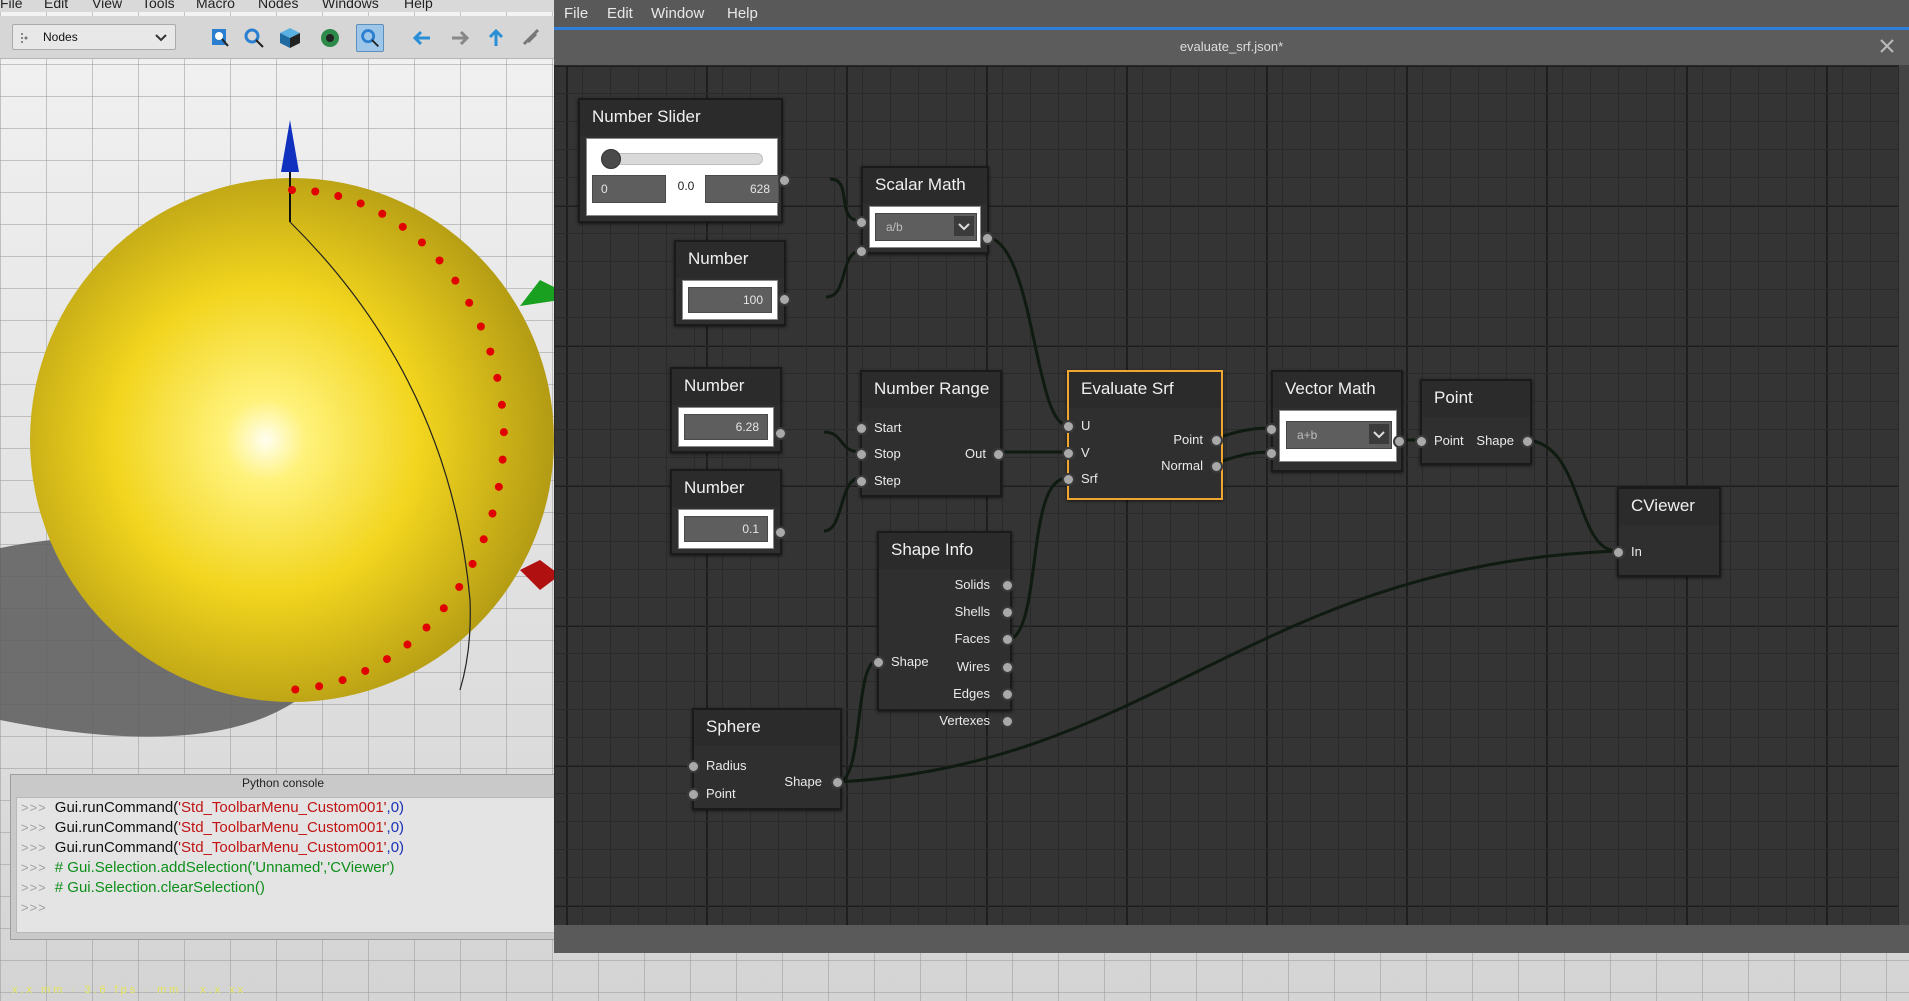  What do you see at coordinates (861, 481) in the screenshot?
I see `input-port-step` at bounding box center [861, 481].